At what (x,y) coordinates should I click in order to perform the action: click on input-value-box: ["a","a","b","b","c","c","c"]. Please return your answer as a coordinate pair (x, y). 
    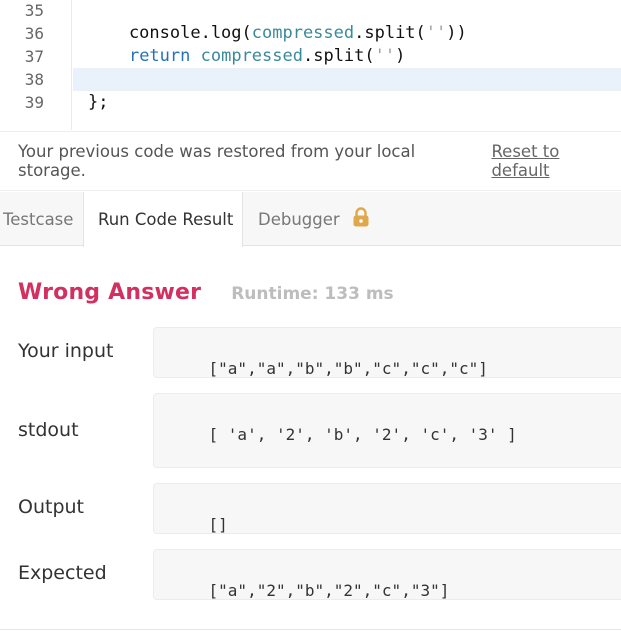
    Looking at the image, I should click on (387, 352).